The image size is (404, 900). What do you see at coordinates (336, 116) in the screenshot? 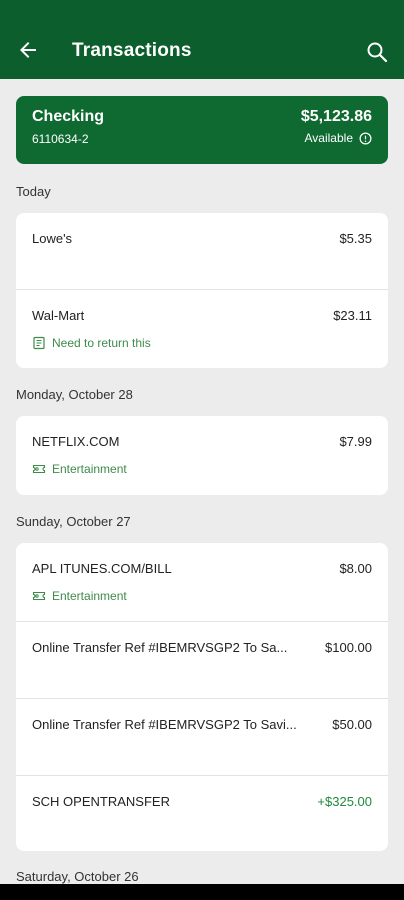
I see `account-balance: $5,123.86` at bounding box center [336, 116].